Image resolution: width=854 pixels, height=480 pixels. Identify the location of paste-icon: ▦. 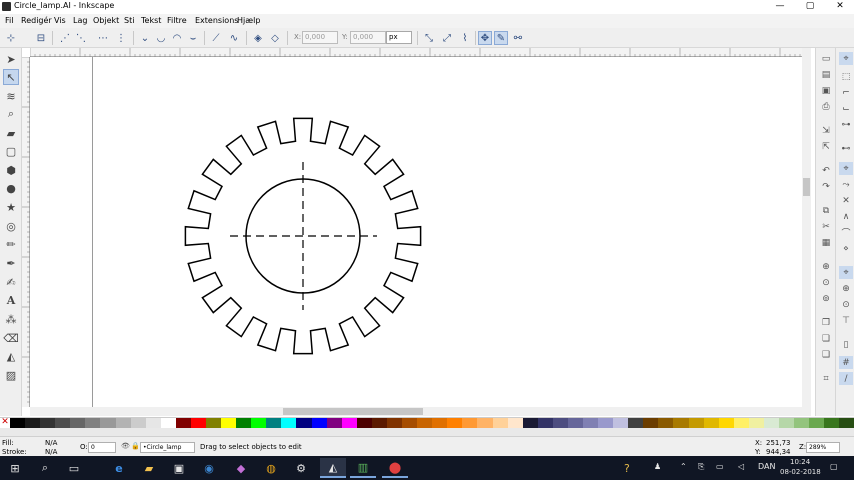
(826, 242).